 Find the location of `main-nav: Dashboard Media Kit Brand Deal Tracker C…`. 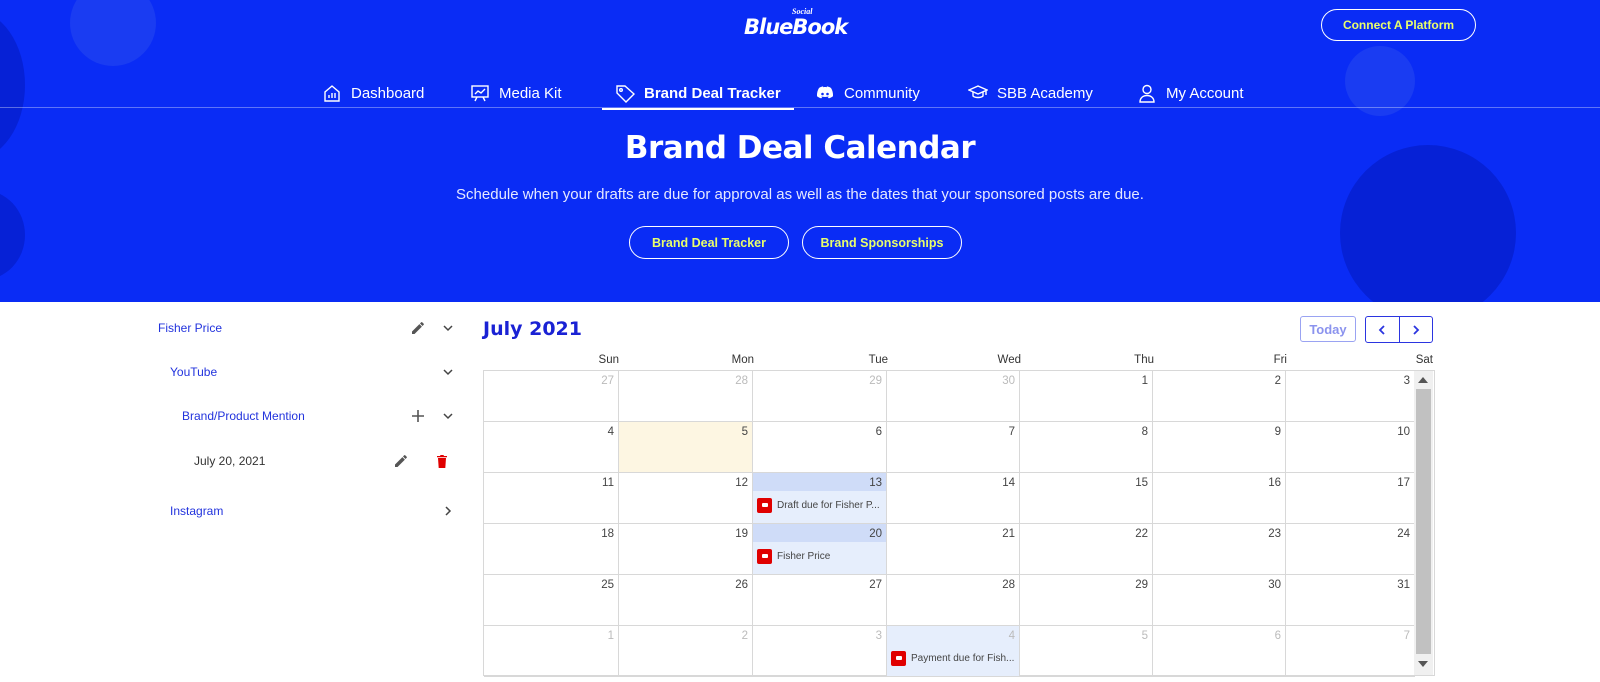

main-nav: Dashboard Media Kit Brand Deal Tracker C… is located at coordinates (800, 94).